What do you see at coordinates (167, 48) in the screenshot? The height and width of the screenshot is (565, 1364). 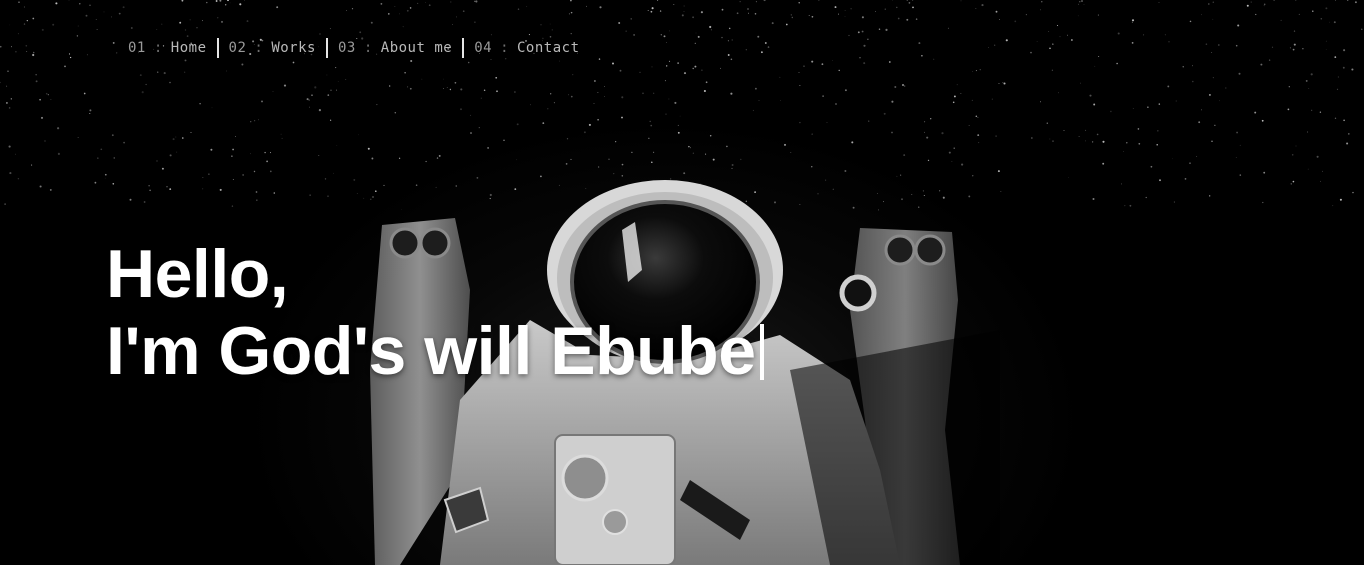 I see `nav-item-home: 01: Home` at bounding box center [167, 48].